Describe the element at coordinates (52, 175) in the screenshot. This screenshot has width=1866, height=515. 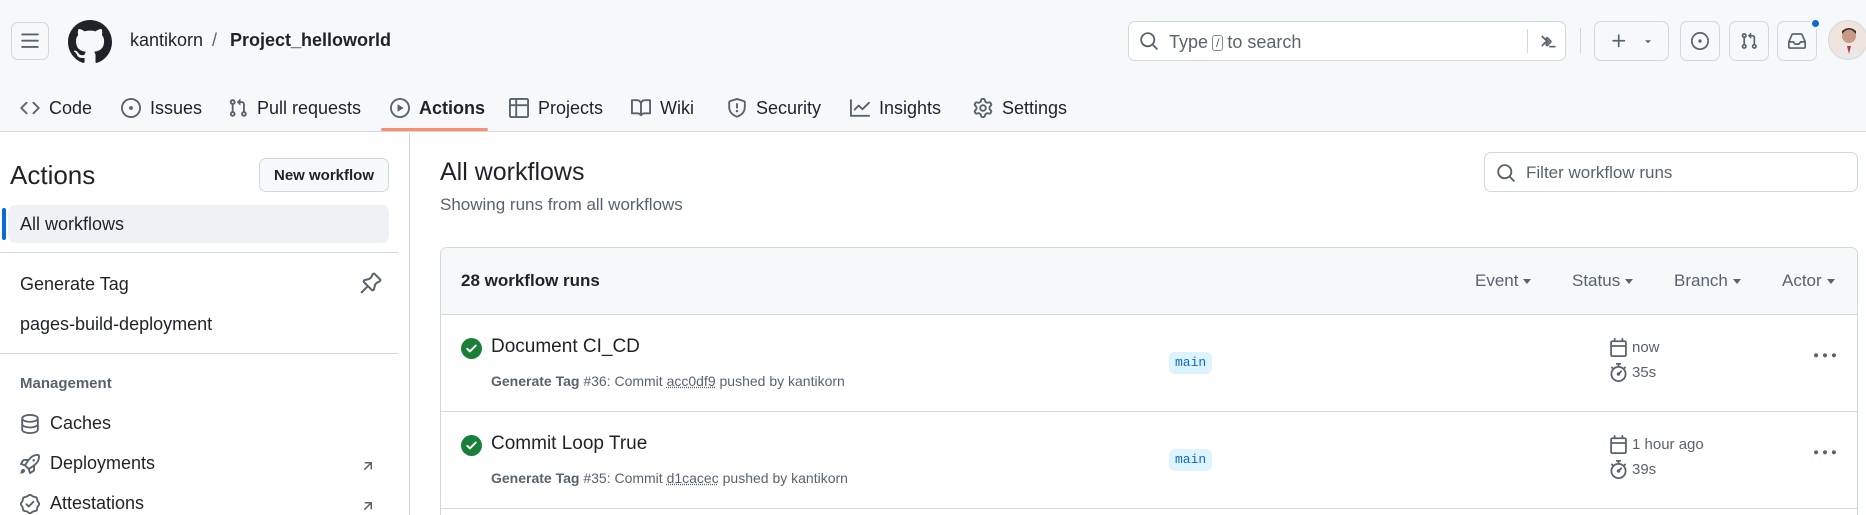
I see `sidebar-title: Actions` at that location.